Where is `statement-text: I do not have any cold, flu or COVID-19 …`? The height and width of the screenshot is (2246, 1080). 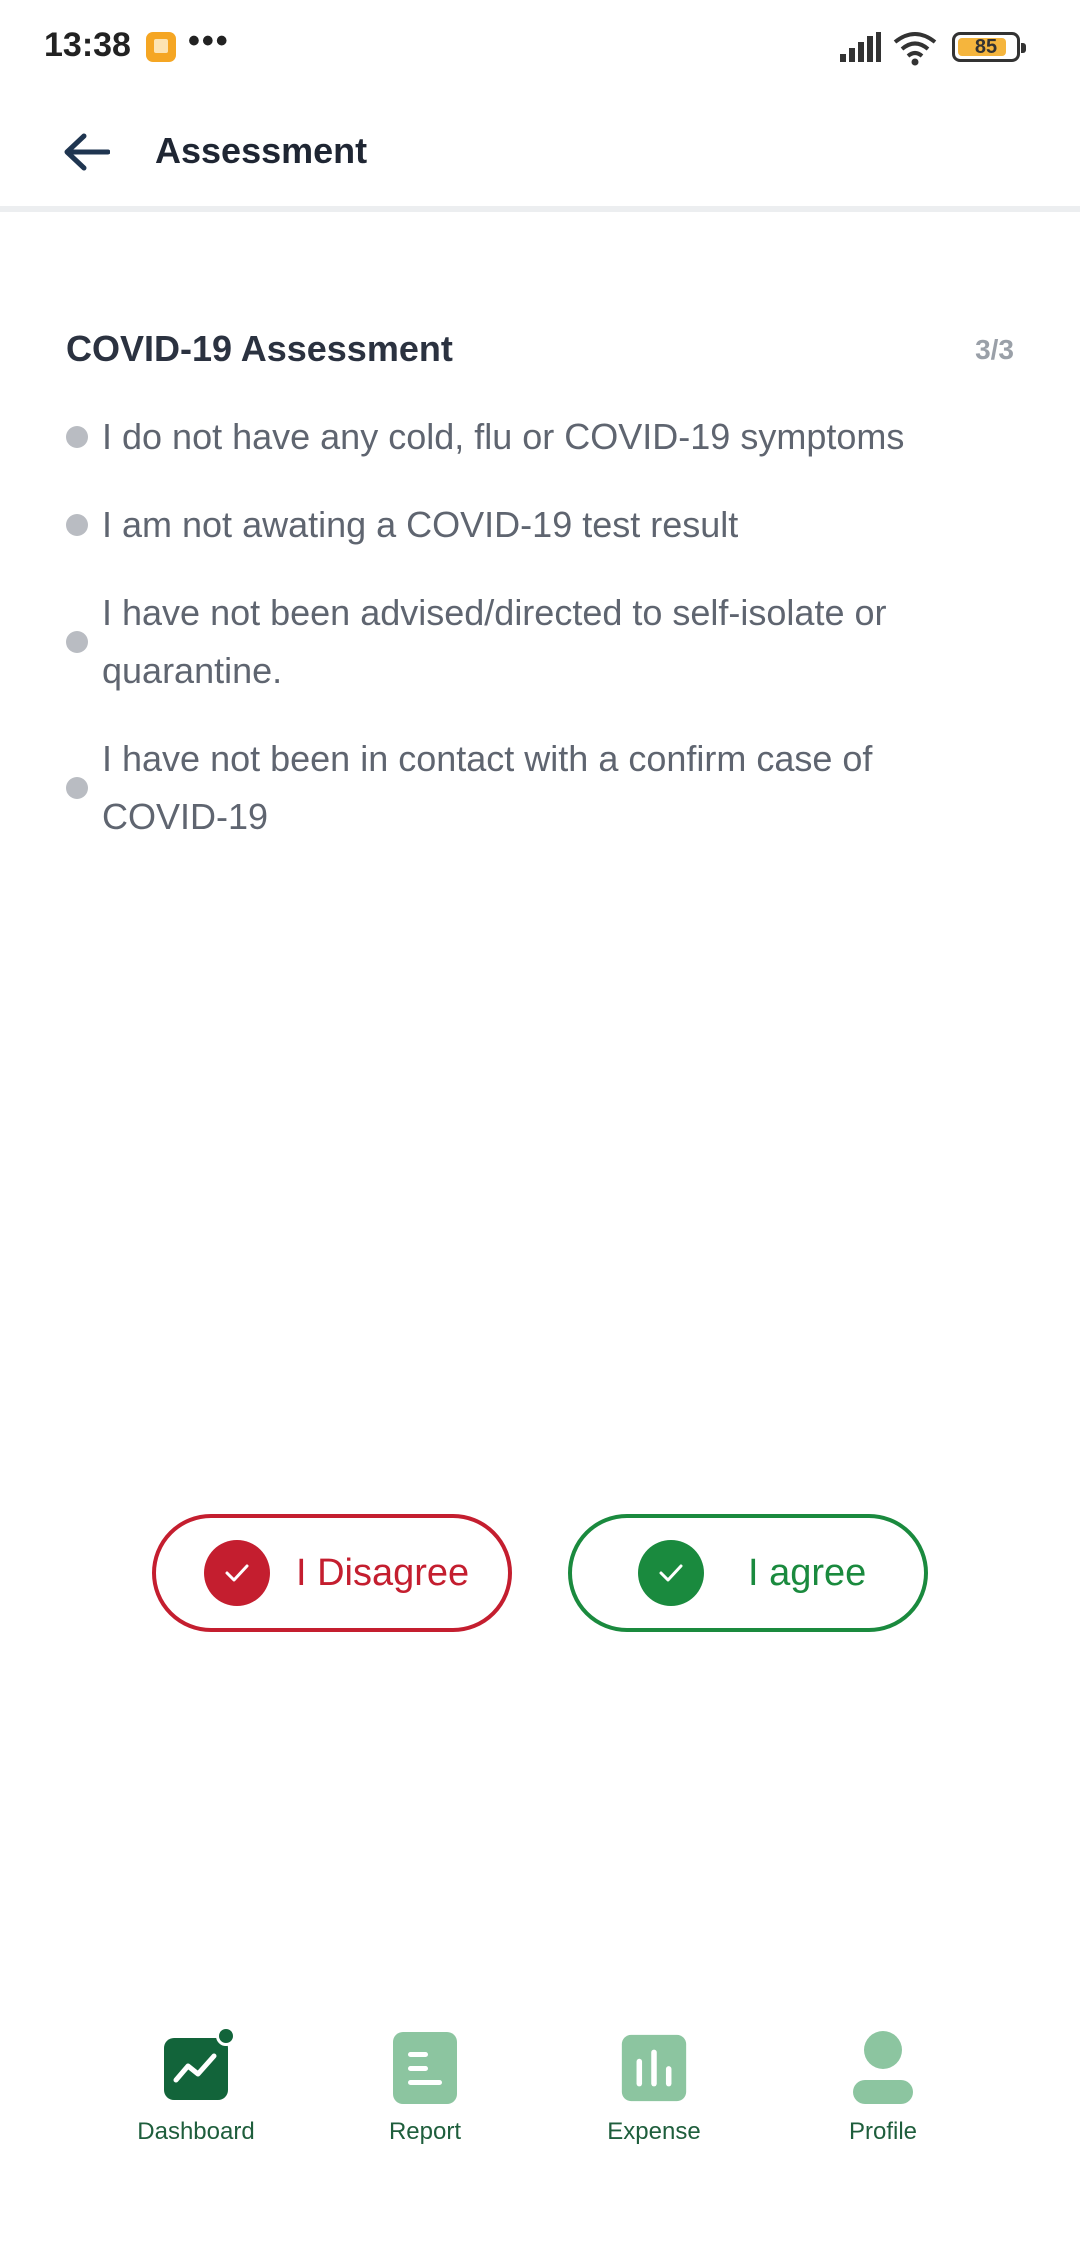
statement-text: I do not have any cold, flu or COVID-19 … is located at coordinates (503, 436).